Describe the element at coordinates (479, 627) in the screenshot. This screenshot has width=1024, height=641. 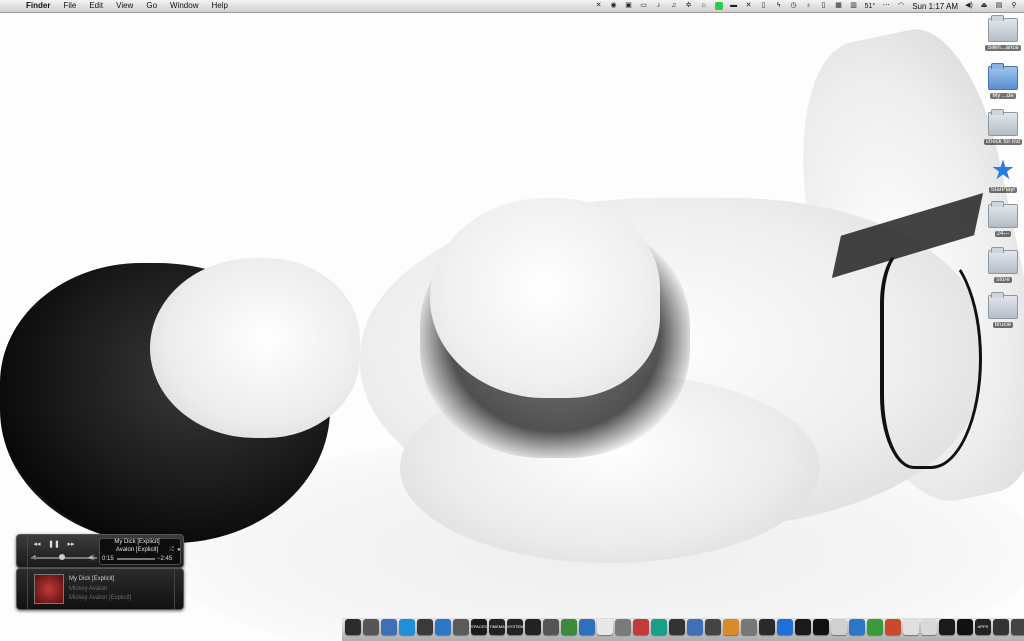
I see `dock-app-icon: SPACES` at that location.